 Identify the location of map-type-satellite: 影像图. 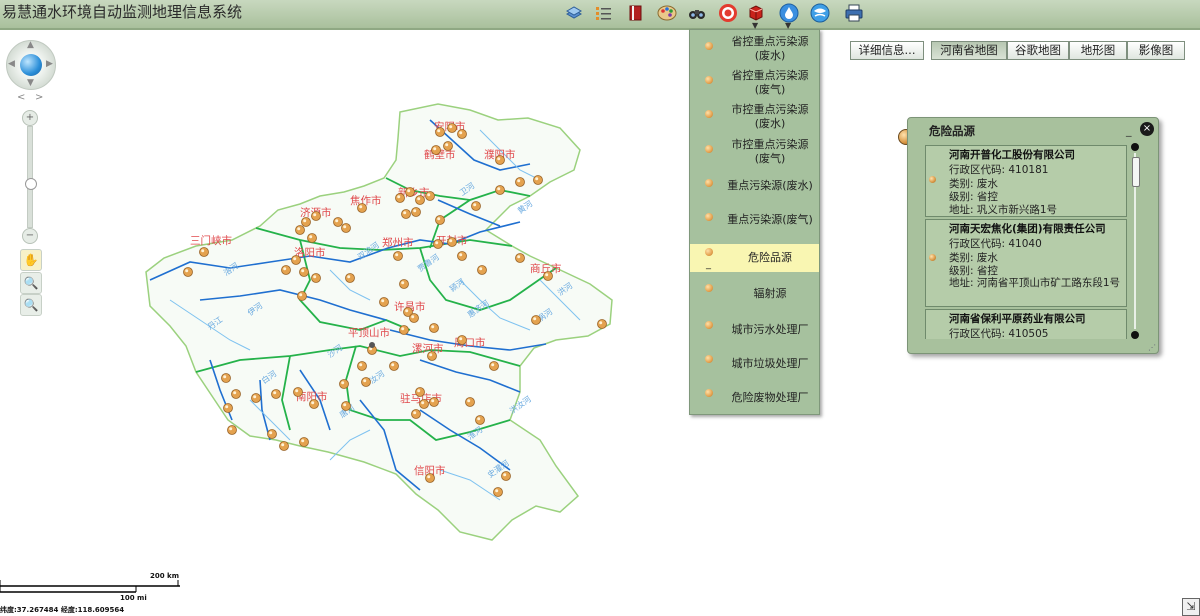
(1156, 50).